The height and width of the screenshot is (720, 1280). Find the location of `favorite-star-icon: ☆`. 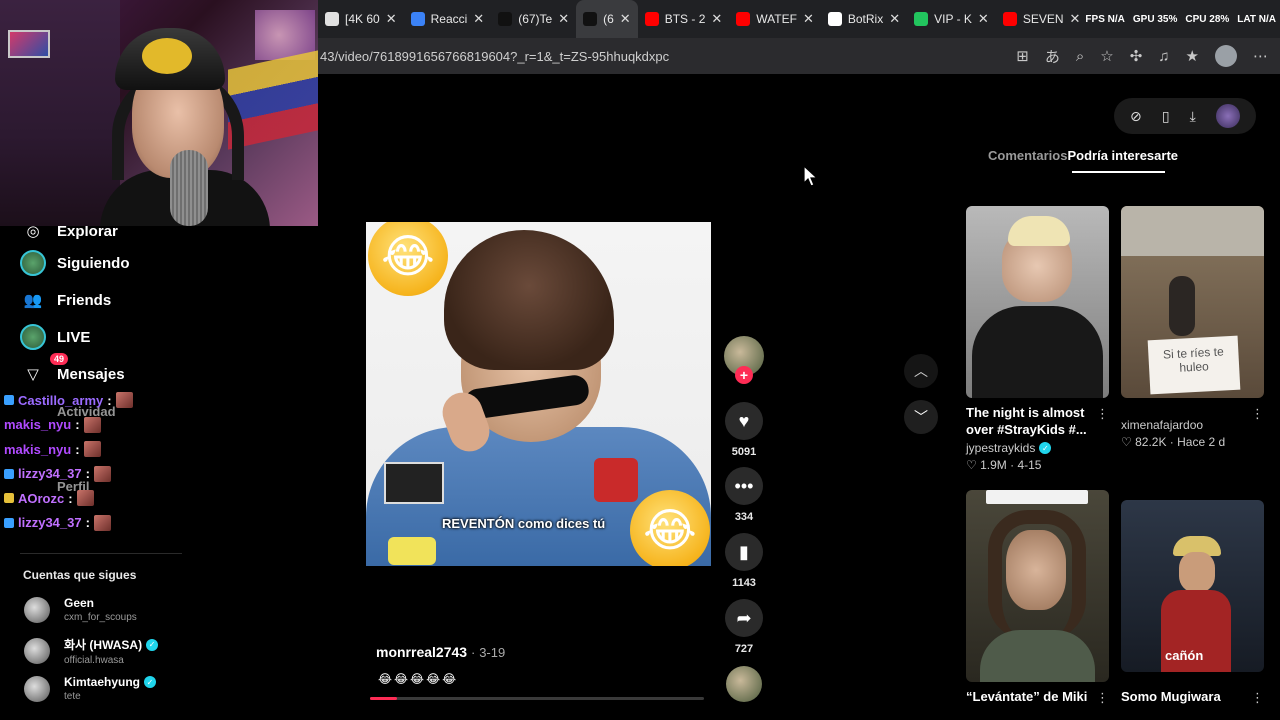

favorite-star-icon: ☆ is located at coordinates (1106, 56).